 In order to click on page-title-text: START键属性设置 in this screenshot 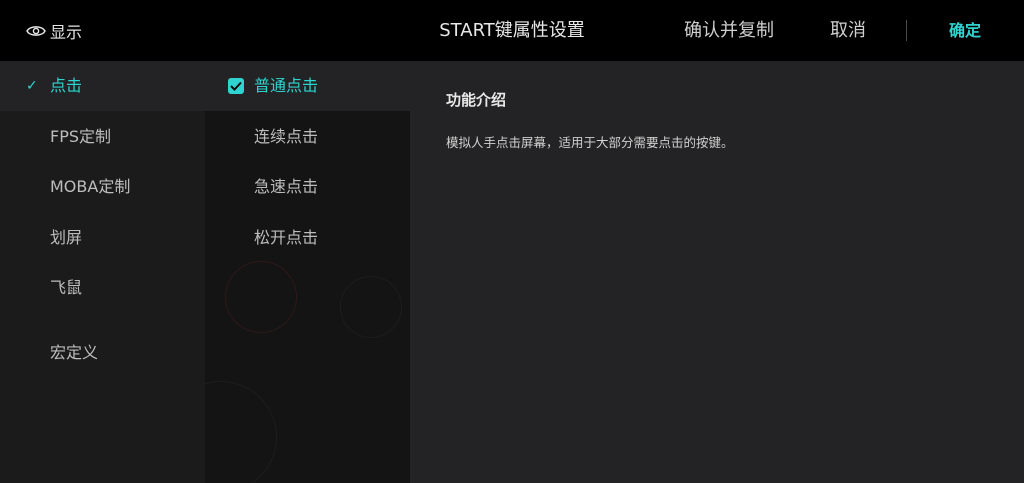, I will do `click(512, 30)`.